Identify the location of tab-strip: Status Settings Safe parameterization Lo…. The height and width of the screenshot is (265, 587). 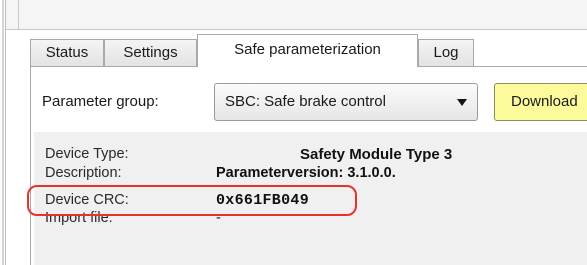
(308, 50).